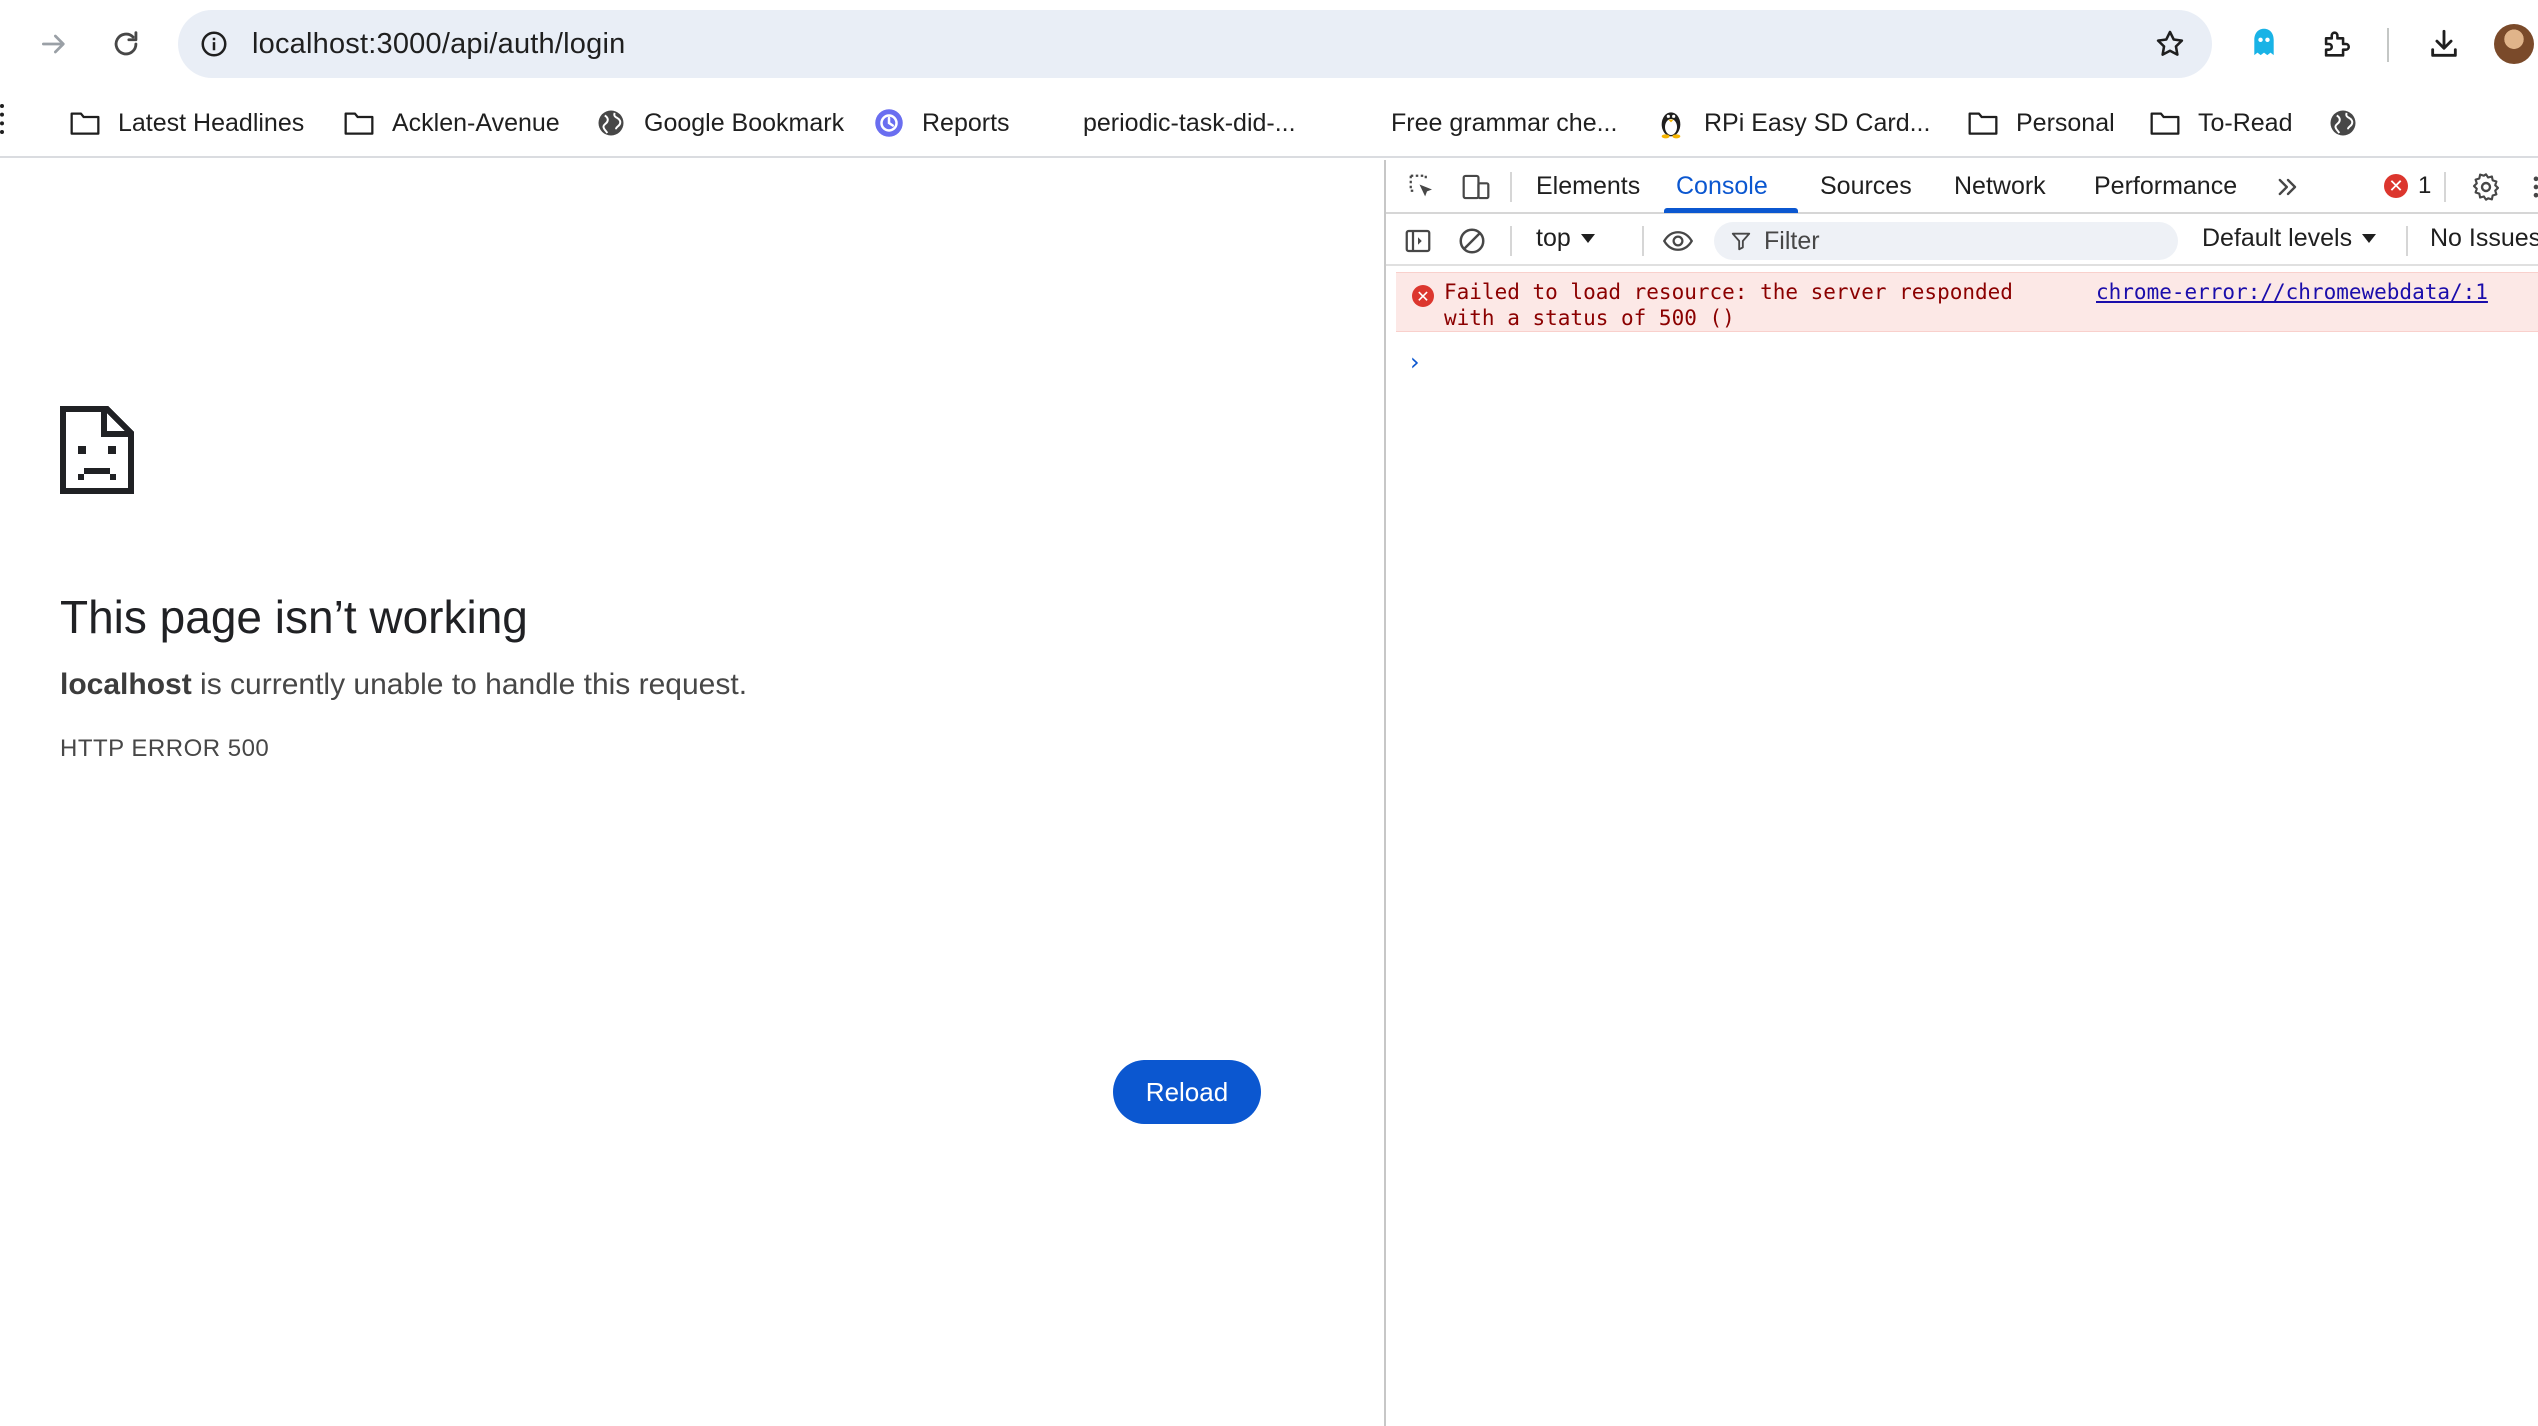  I want to click on site-info-icon, so click(214, 44).